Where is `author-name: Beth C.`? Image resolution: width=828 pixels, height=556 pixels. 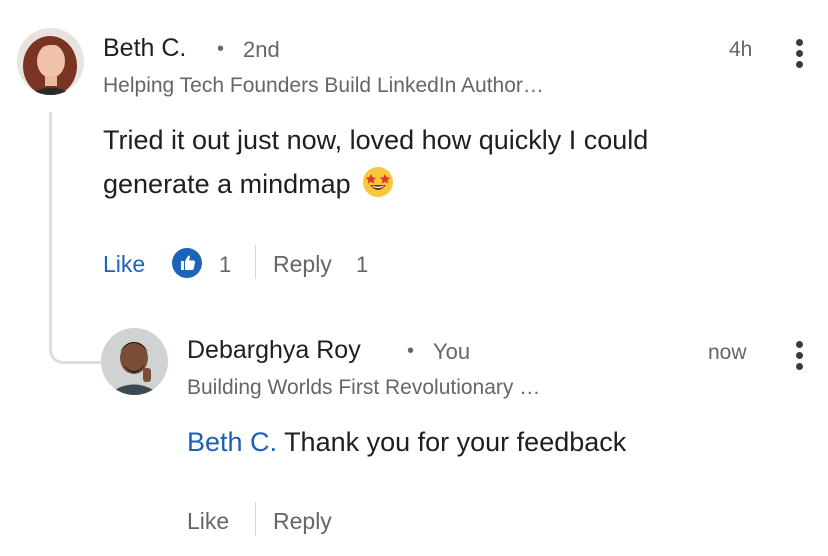
author-name: Beth C. is located at coordinates (144, 48).